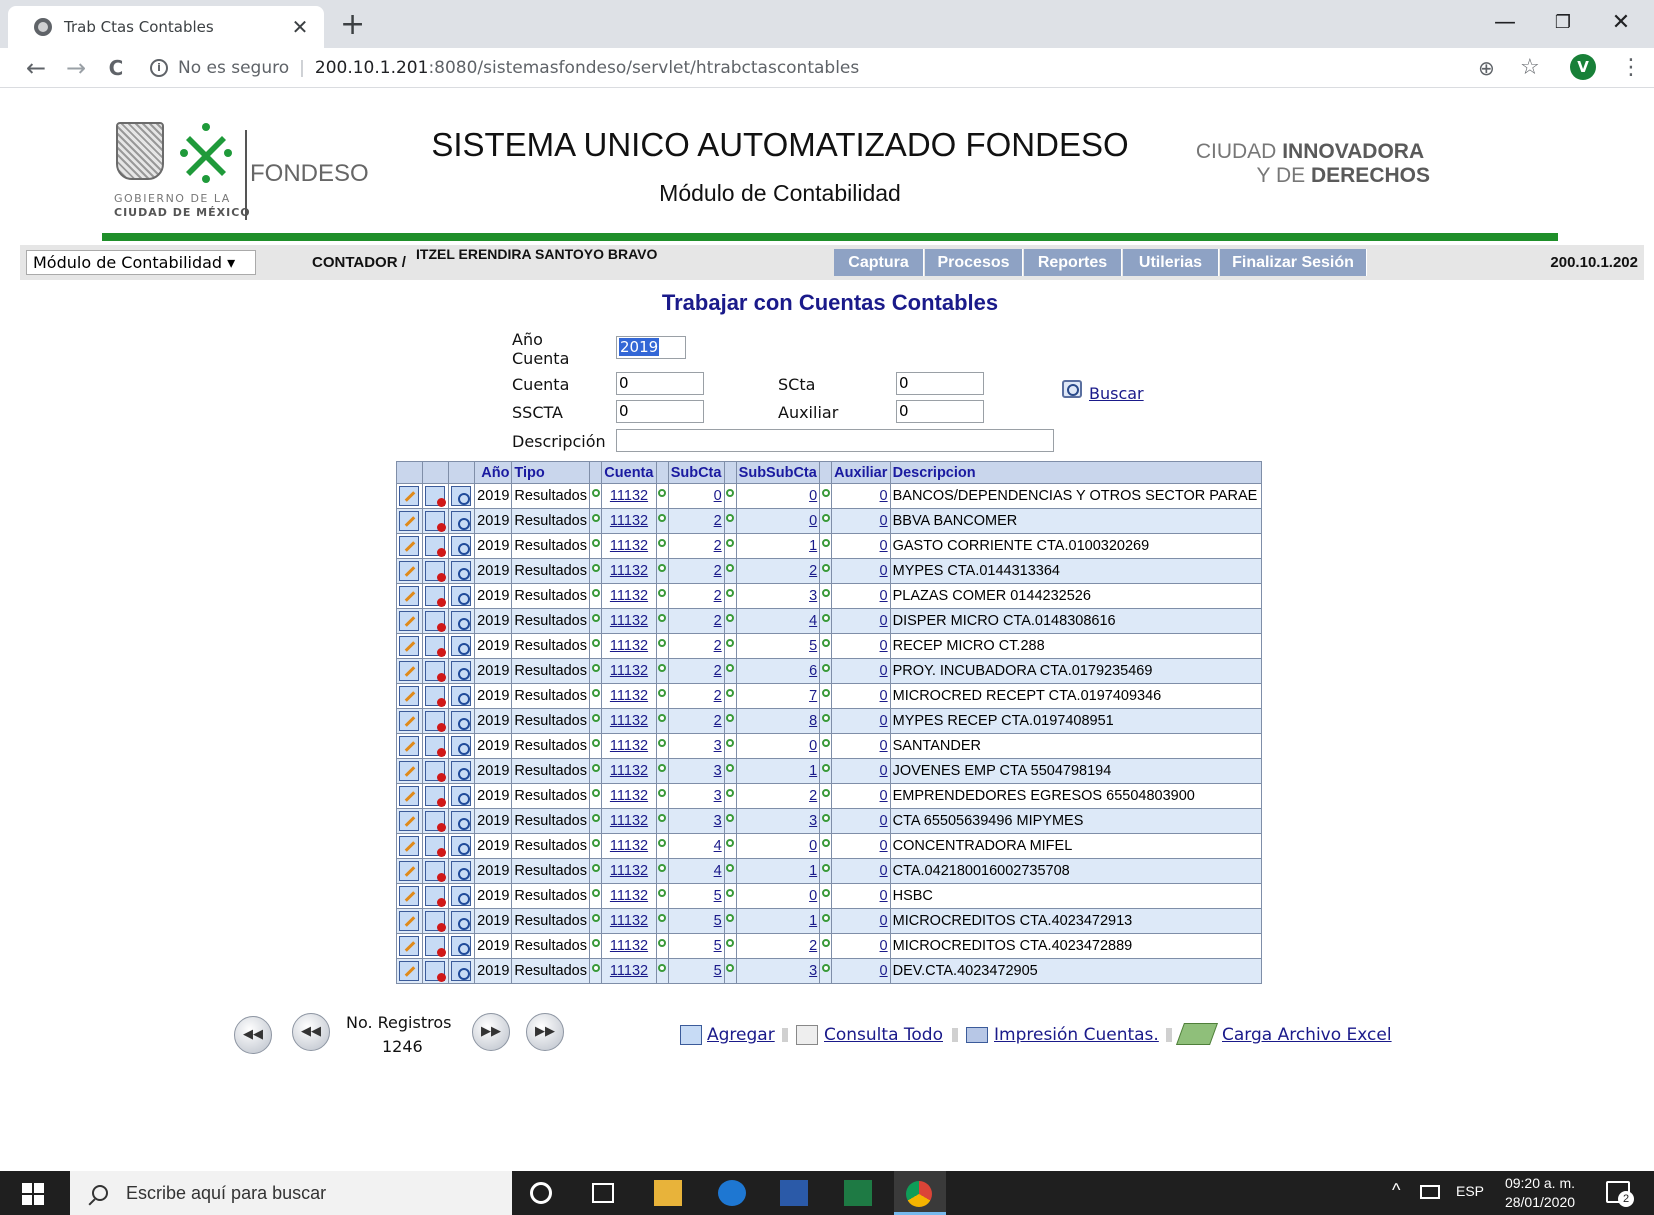  I want to click on cell-subsubcta: 5, so click(778, 646).